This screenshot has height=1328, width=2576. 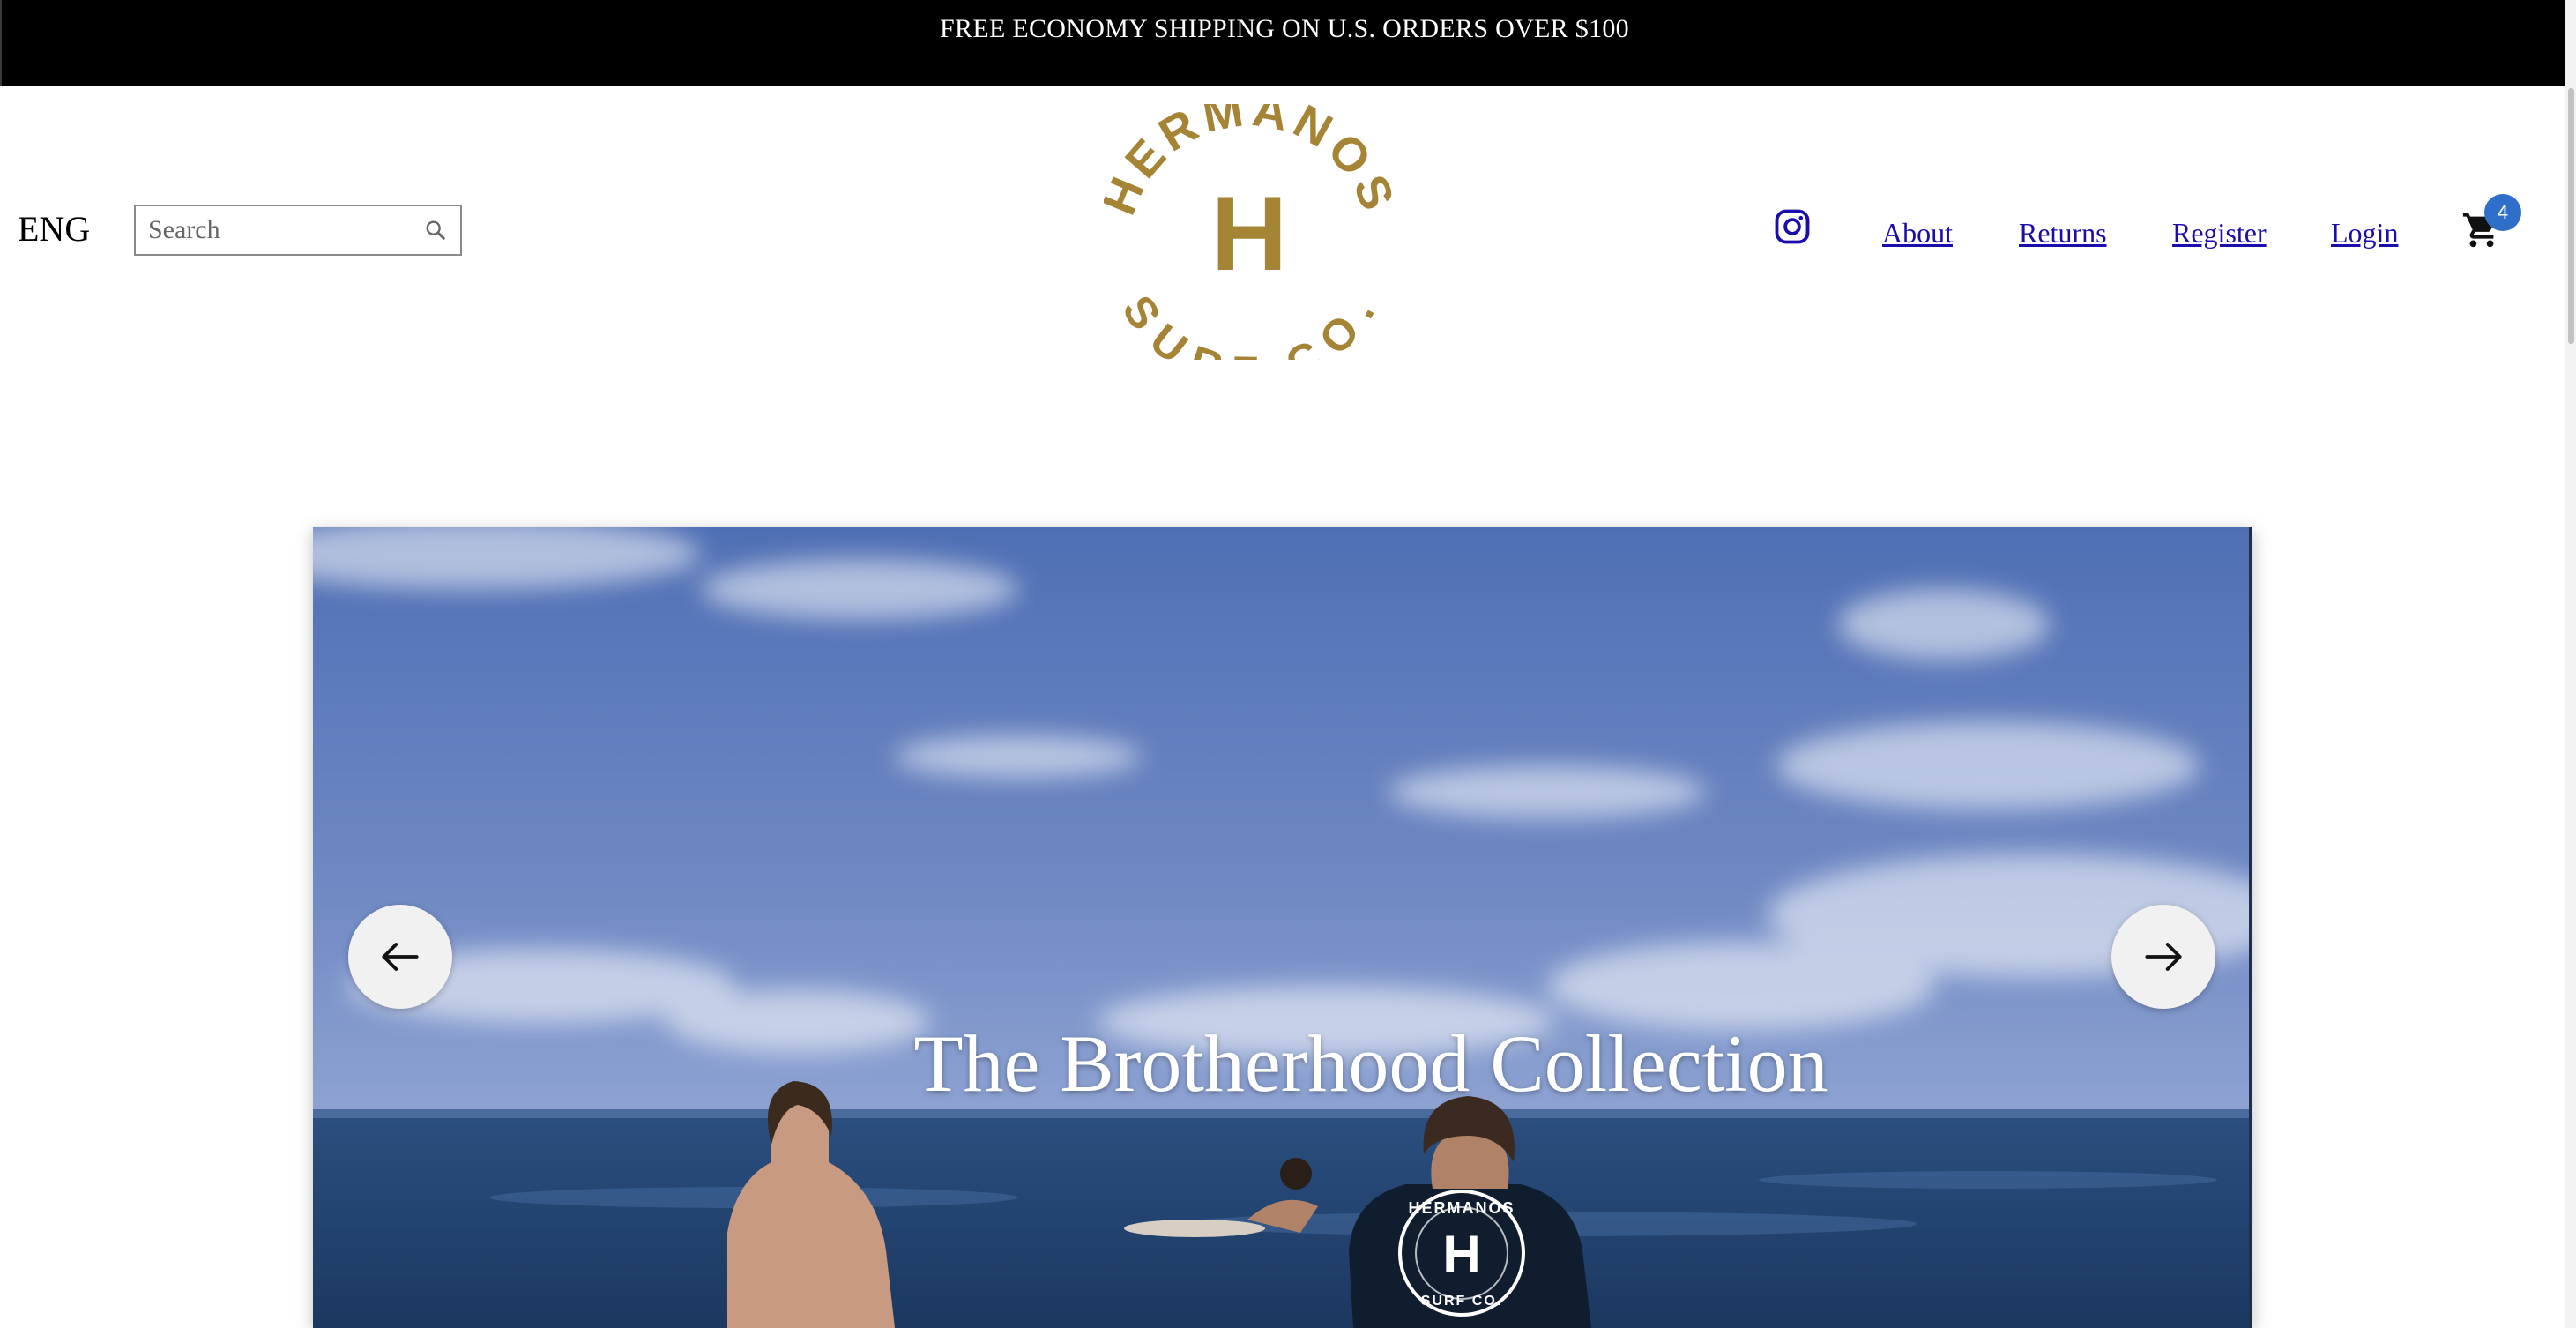 What do you see at coordinates (2364, 232) in the screenshot?
I see `nav-login-link: Login` at bounding box center [2364, 232].